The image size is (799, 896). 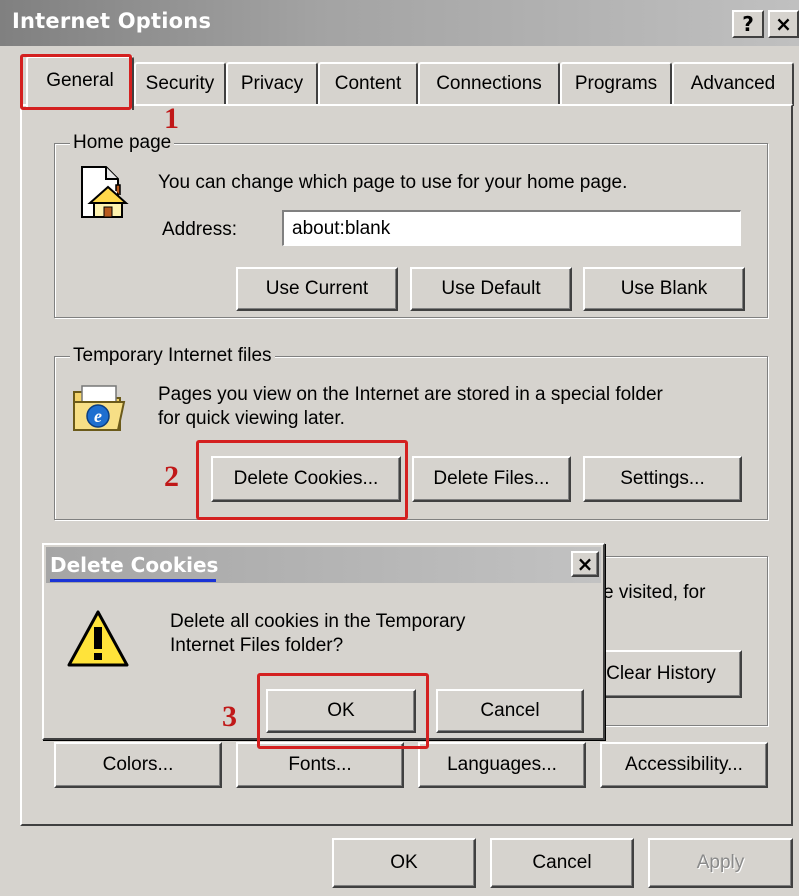 I want to click on tab-advanced-label: Advanced, so click(x=733, y=83).